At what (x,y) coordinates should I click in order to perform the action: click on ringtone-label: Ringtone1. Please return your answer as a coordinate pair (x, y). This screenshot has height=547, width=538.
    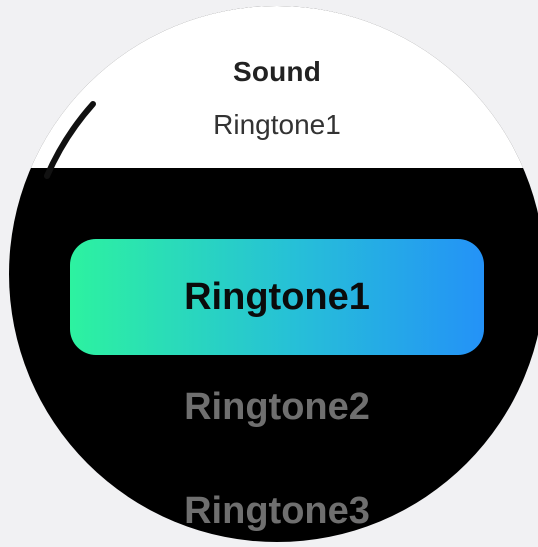
    Looking at the image, I should click on (277, 296).